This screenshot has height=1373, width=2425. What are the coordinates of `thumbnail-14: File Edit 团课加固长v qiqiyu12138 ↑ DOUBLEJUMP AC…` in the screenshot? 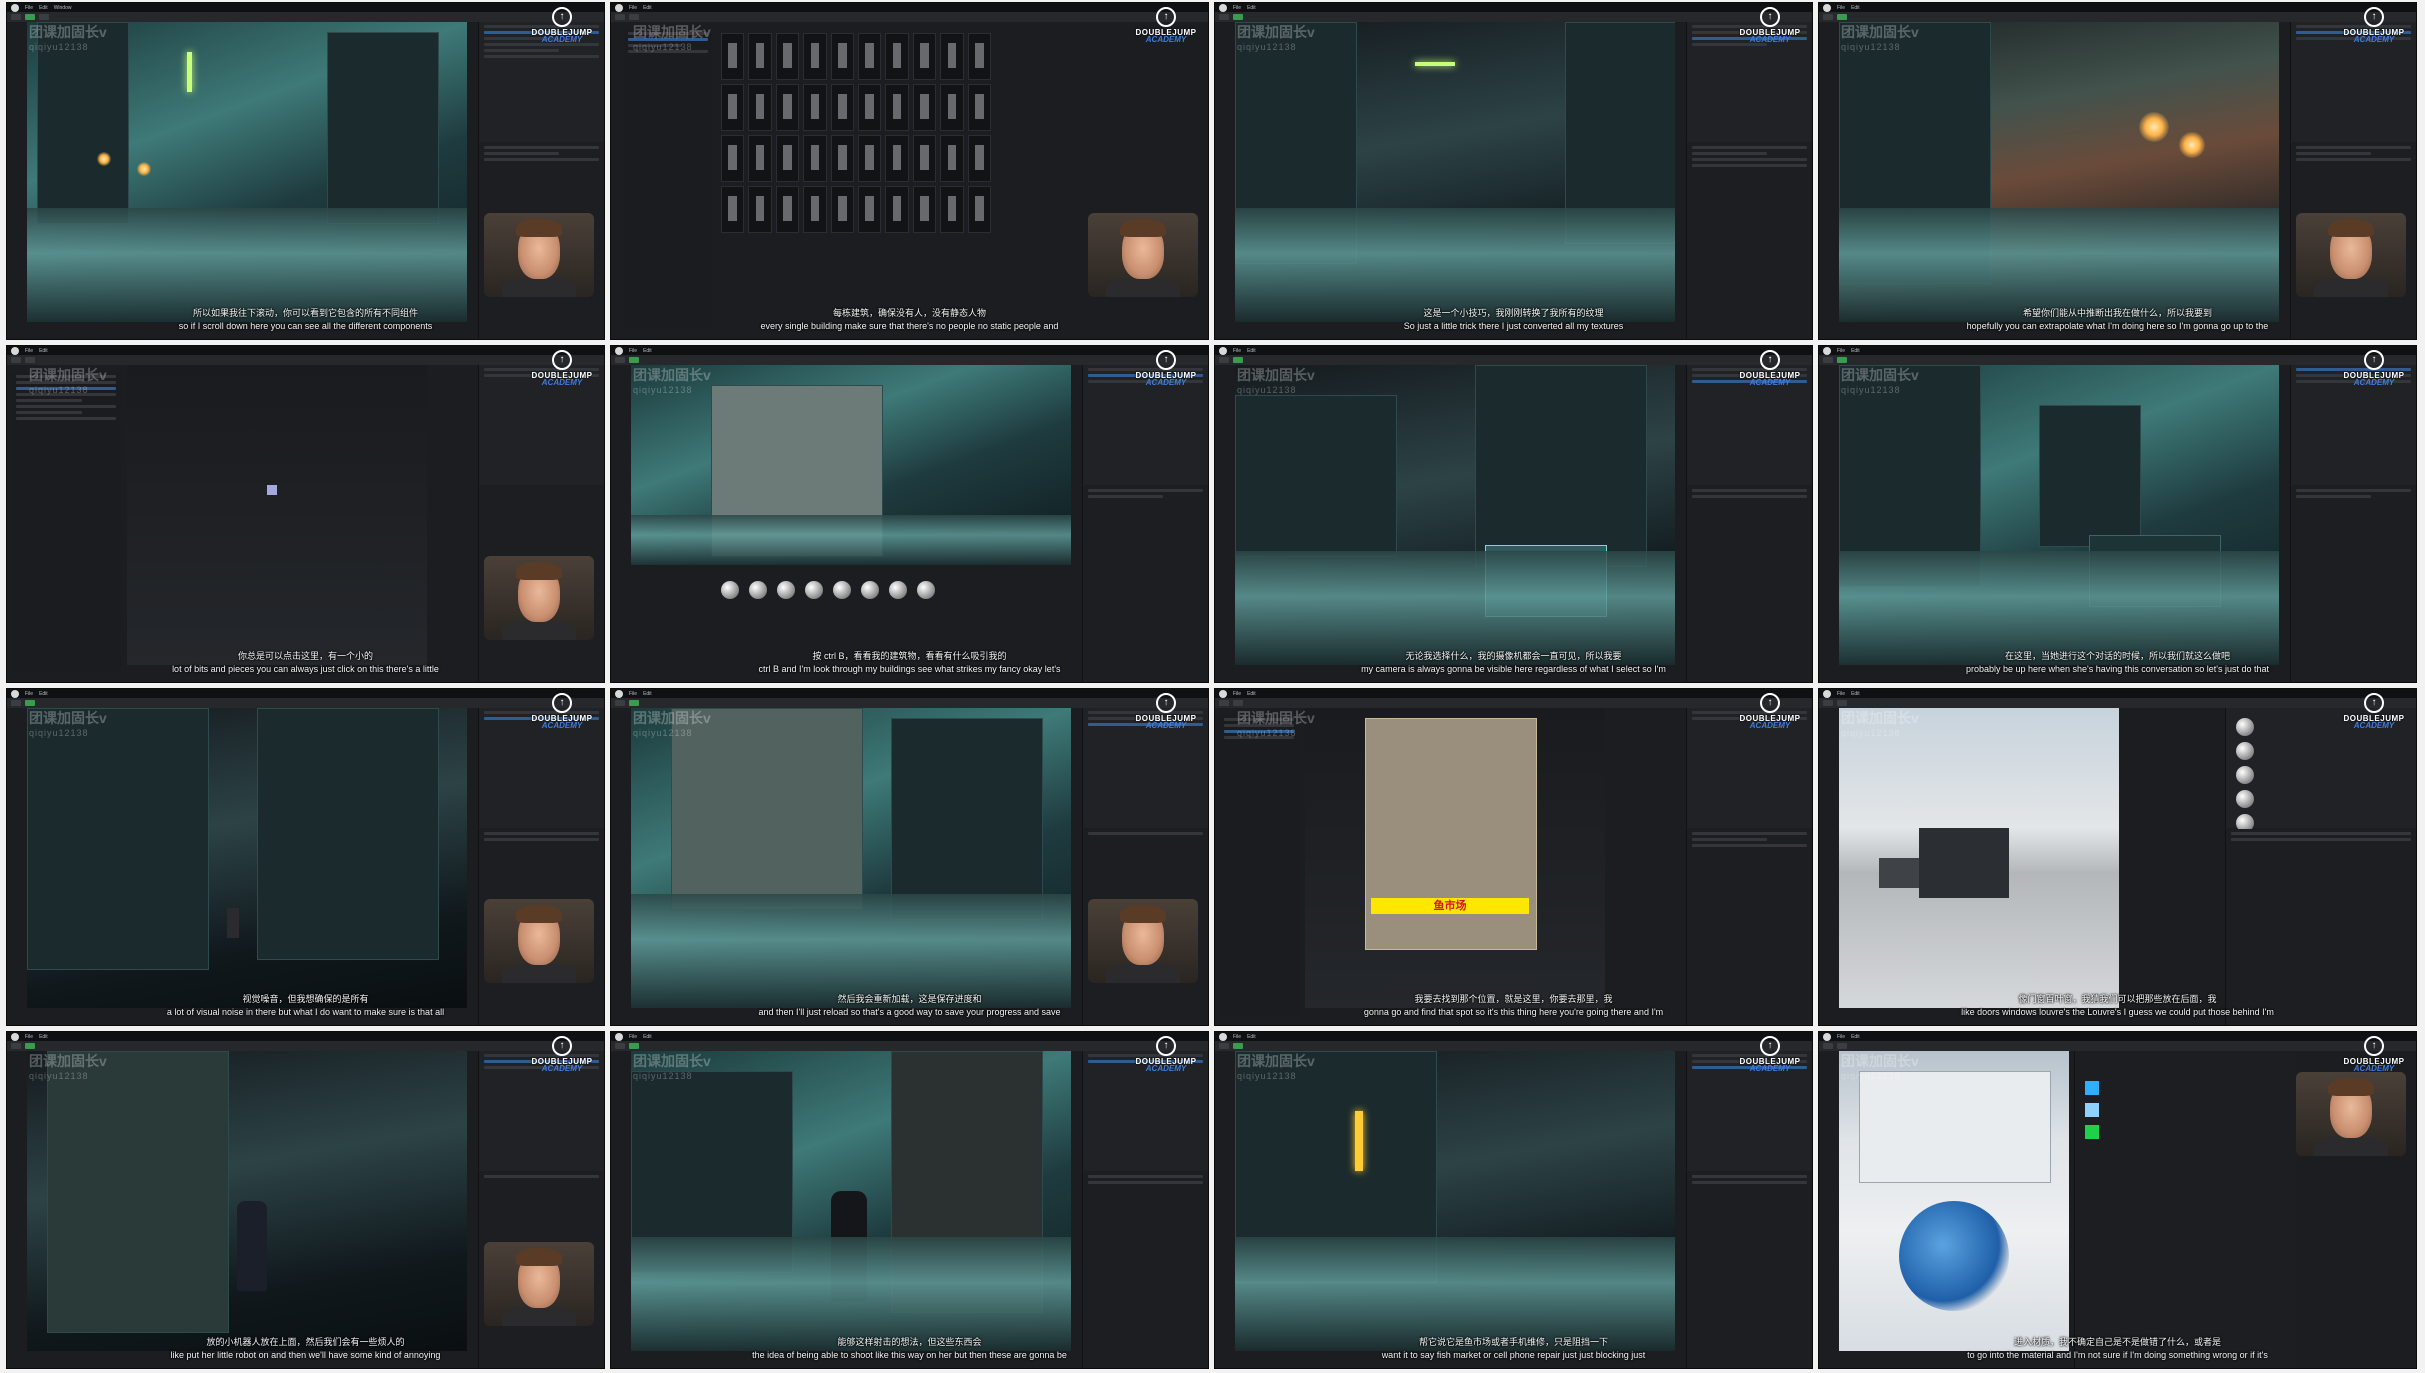 It's located at (909, 1200).